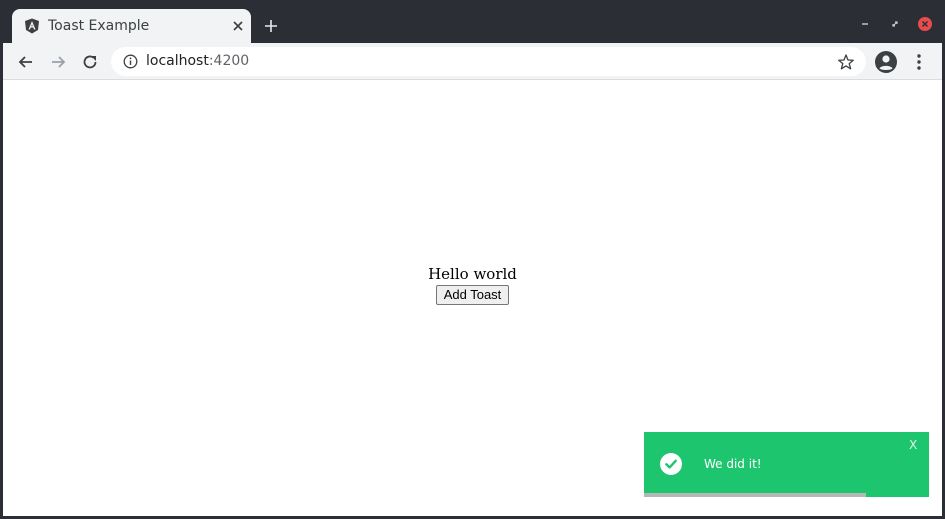  Describe the element at coordinates (925, 24) in the screenshot. I see `close-window-icon` at that location.